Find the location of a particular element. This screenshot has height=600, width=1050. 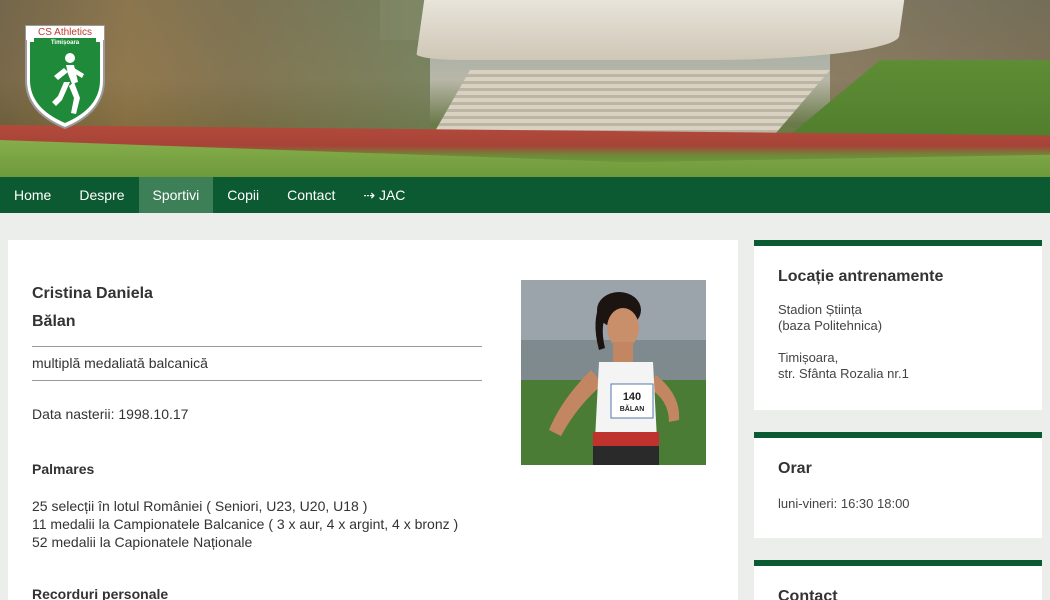

location-street: str. Sfânta Rozalia nr.1 is located at coordinates (843, 373).